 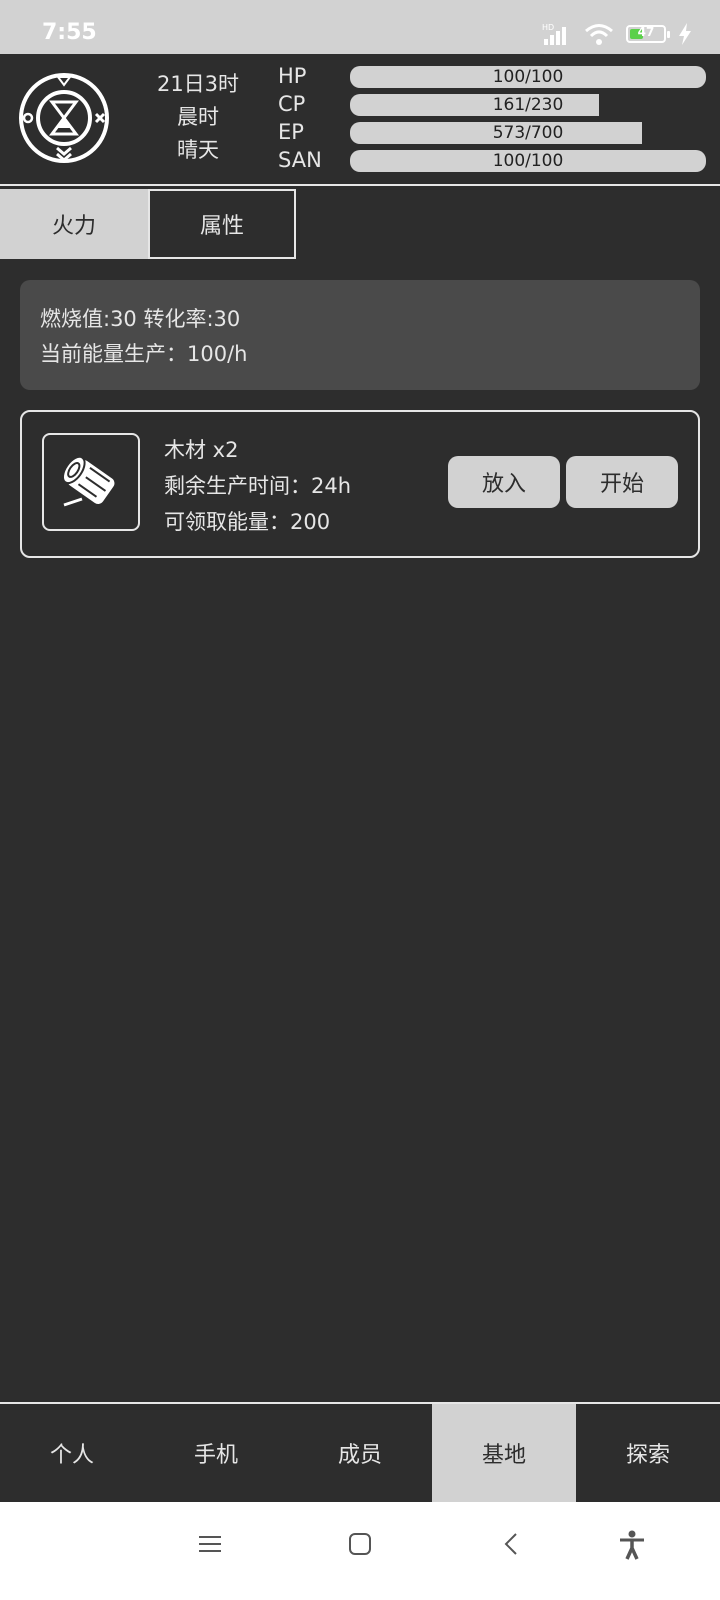 I want to click on stats-panel: HP 100/100 CP 161/230 EP 573/700 SAN 100/100, so click(x=493, y=118).